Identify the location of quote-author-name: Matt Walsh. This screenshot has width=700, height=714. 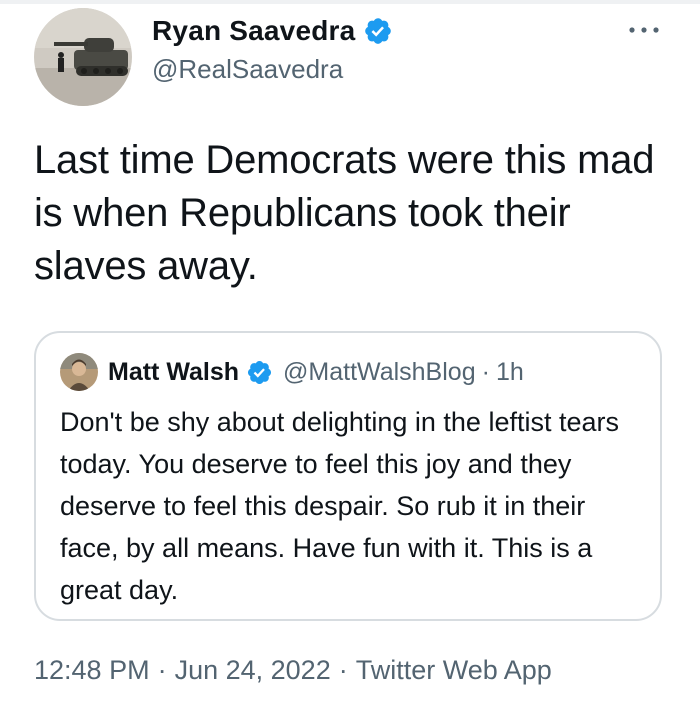
(173, 372).